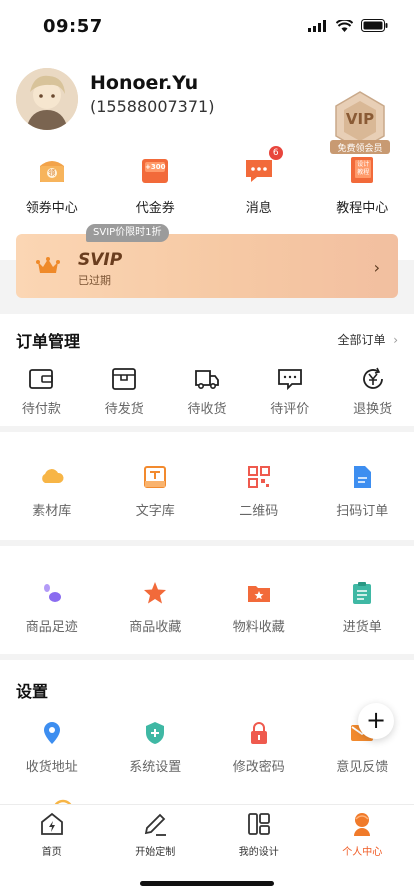 The width and height of the screenshot is (414, 896). I want to click on quick-actions: 领 领券中心 +300 代金券 6 消息 设计教程 教程中心, so click(207, 181).